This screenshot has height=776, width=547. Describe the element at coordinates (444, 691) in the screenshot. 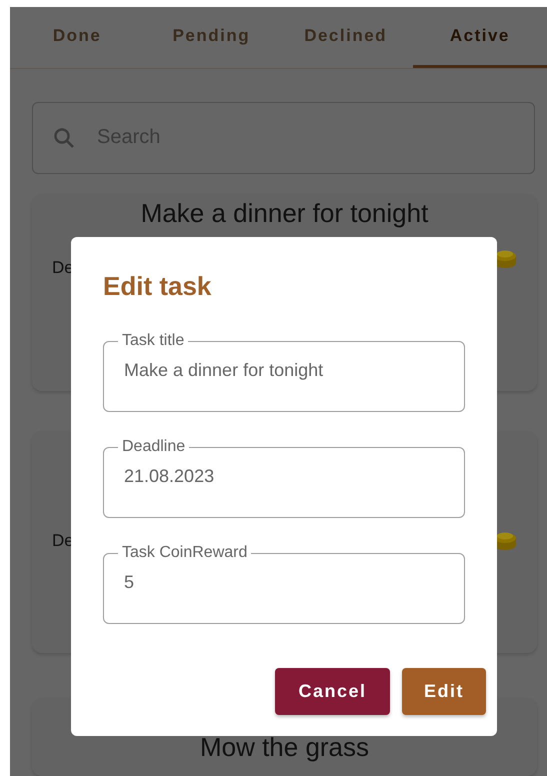

I see `confirm-button: Edit` at that location.